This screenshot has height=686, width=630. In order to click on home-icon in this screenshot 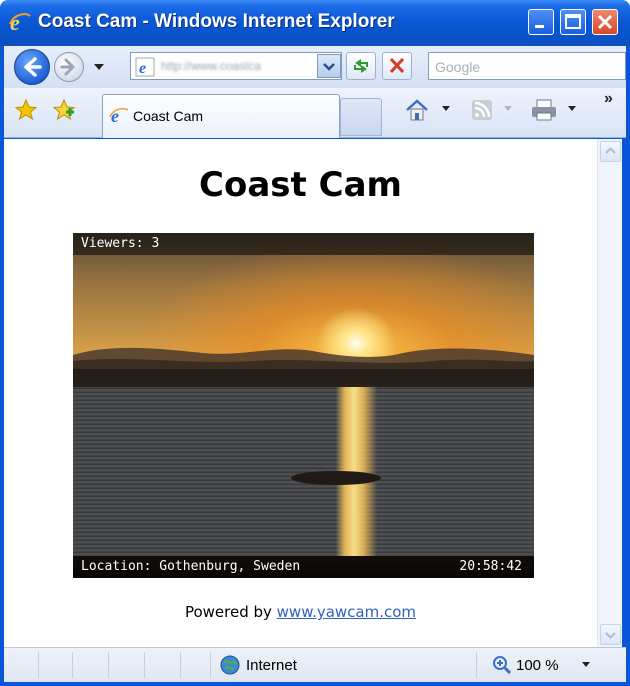, I will do `click(417, 110)`.